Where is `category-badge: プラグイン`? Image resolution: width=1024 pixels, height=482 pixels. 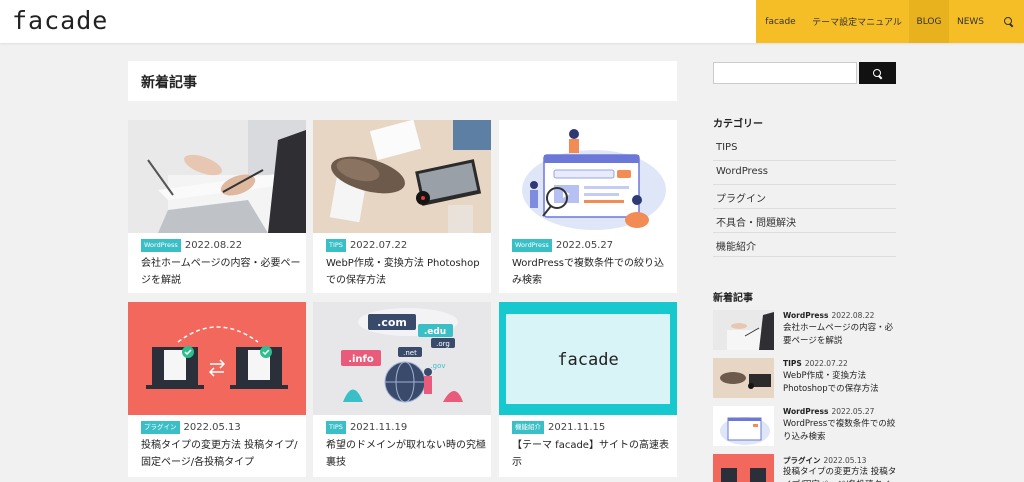
category-badge: プラグイン is located at coordinates (160, 427).